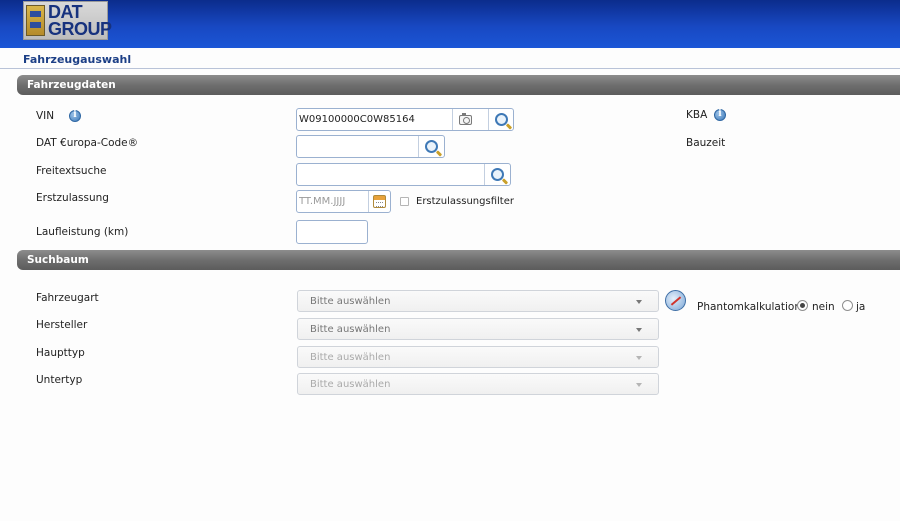  What do you see at coordinates (35, 20) in the screenshot?
I see `logo-emblem-icon` at bounding box center [35, 20].